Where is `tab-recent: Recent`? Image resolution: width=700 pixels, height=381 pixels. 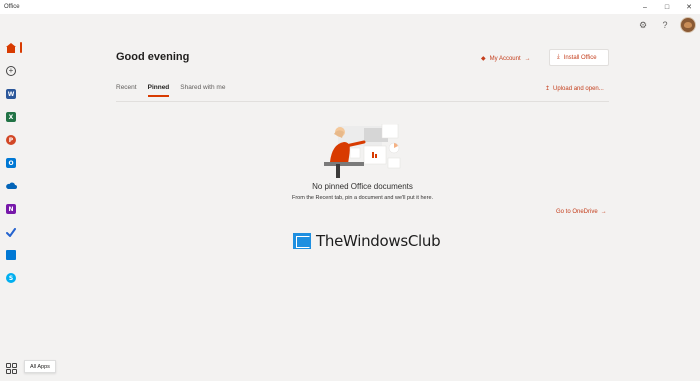
tab-recent: Recent is located at coordinates (126, 90).